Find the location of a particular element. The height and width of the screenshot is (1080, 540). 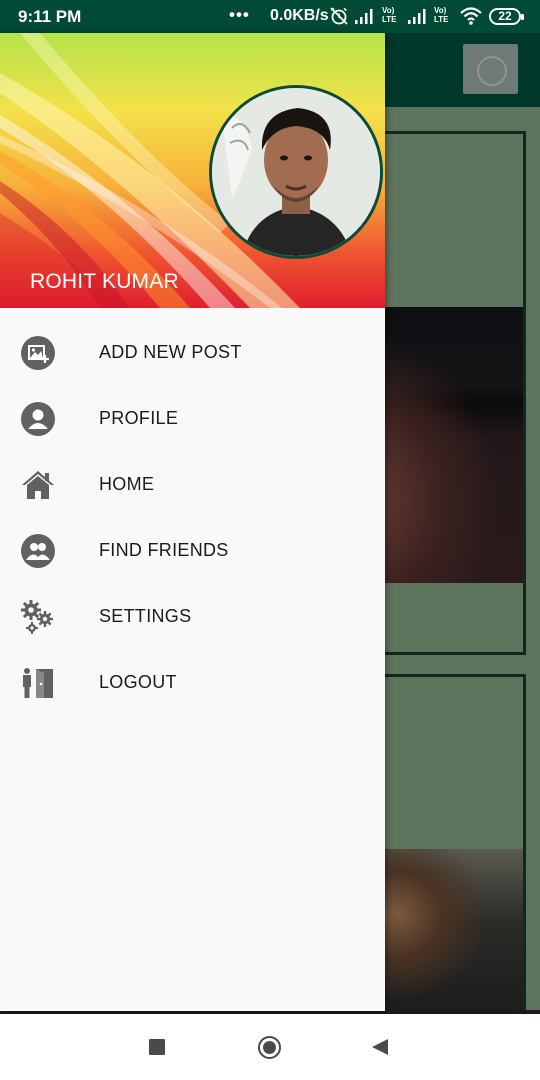

menu-item-home: HOME is located at coordinates (192, 484).